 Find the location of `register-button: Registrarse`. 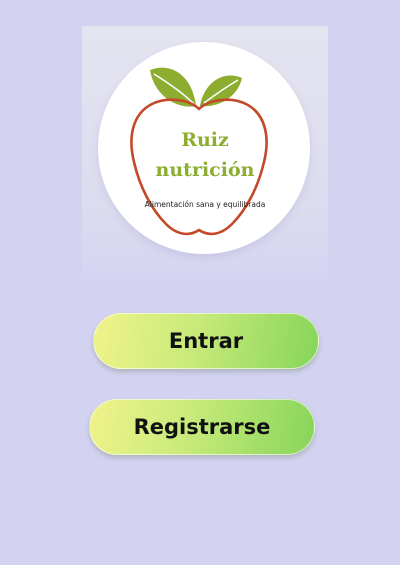

register-button: Registrarse is located at coordinates (202, 427).